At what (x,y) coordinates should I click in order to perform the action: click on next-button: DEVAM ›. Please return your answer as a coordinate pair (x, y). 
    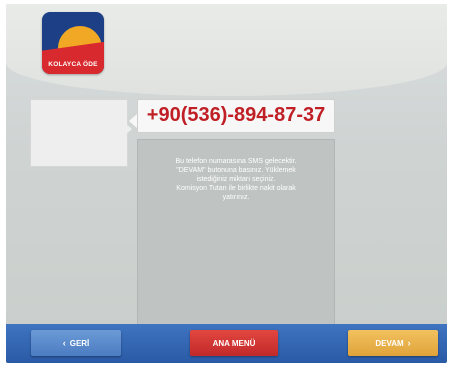
    Looking at the image, I should click on (393, 343).